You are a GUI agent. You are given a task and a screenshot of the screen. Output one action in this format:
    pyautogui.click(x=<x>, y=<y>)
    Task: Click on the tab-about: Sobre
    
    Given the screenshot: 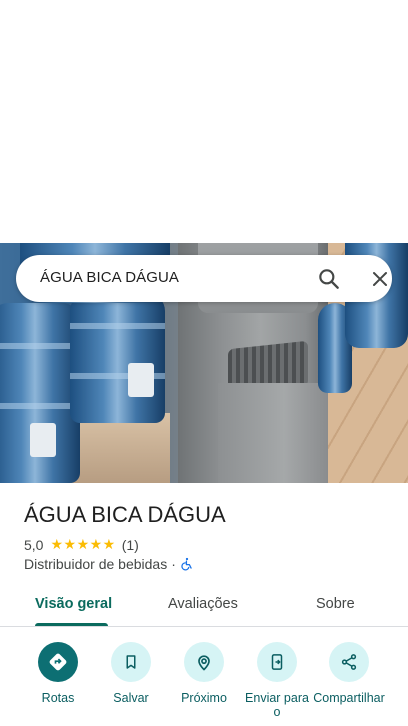 What is the action you would take?
    pyautogui.click(x=335, y=604)
    